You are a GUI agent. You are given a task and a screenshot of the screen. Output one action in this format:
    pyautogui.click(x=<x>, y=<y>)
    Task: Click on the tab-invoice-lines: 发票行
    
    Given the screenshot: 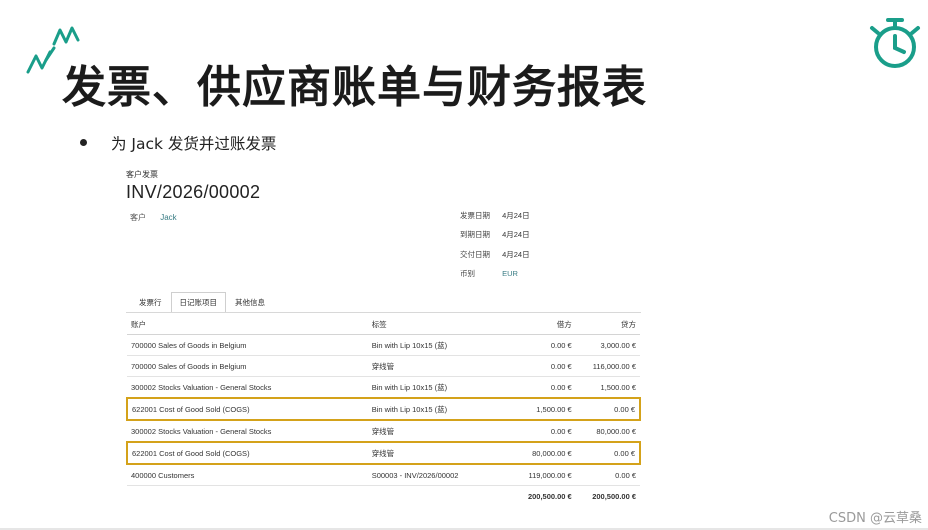 What is the action you would take?
    pyautogui.click(x=150, y=302)
    